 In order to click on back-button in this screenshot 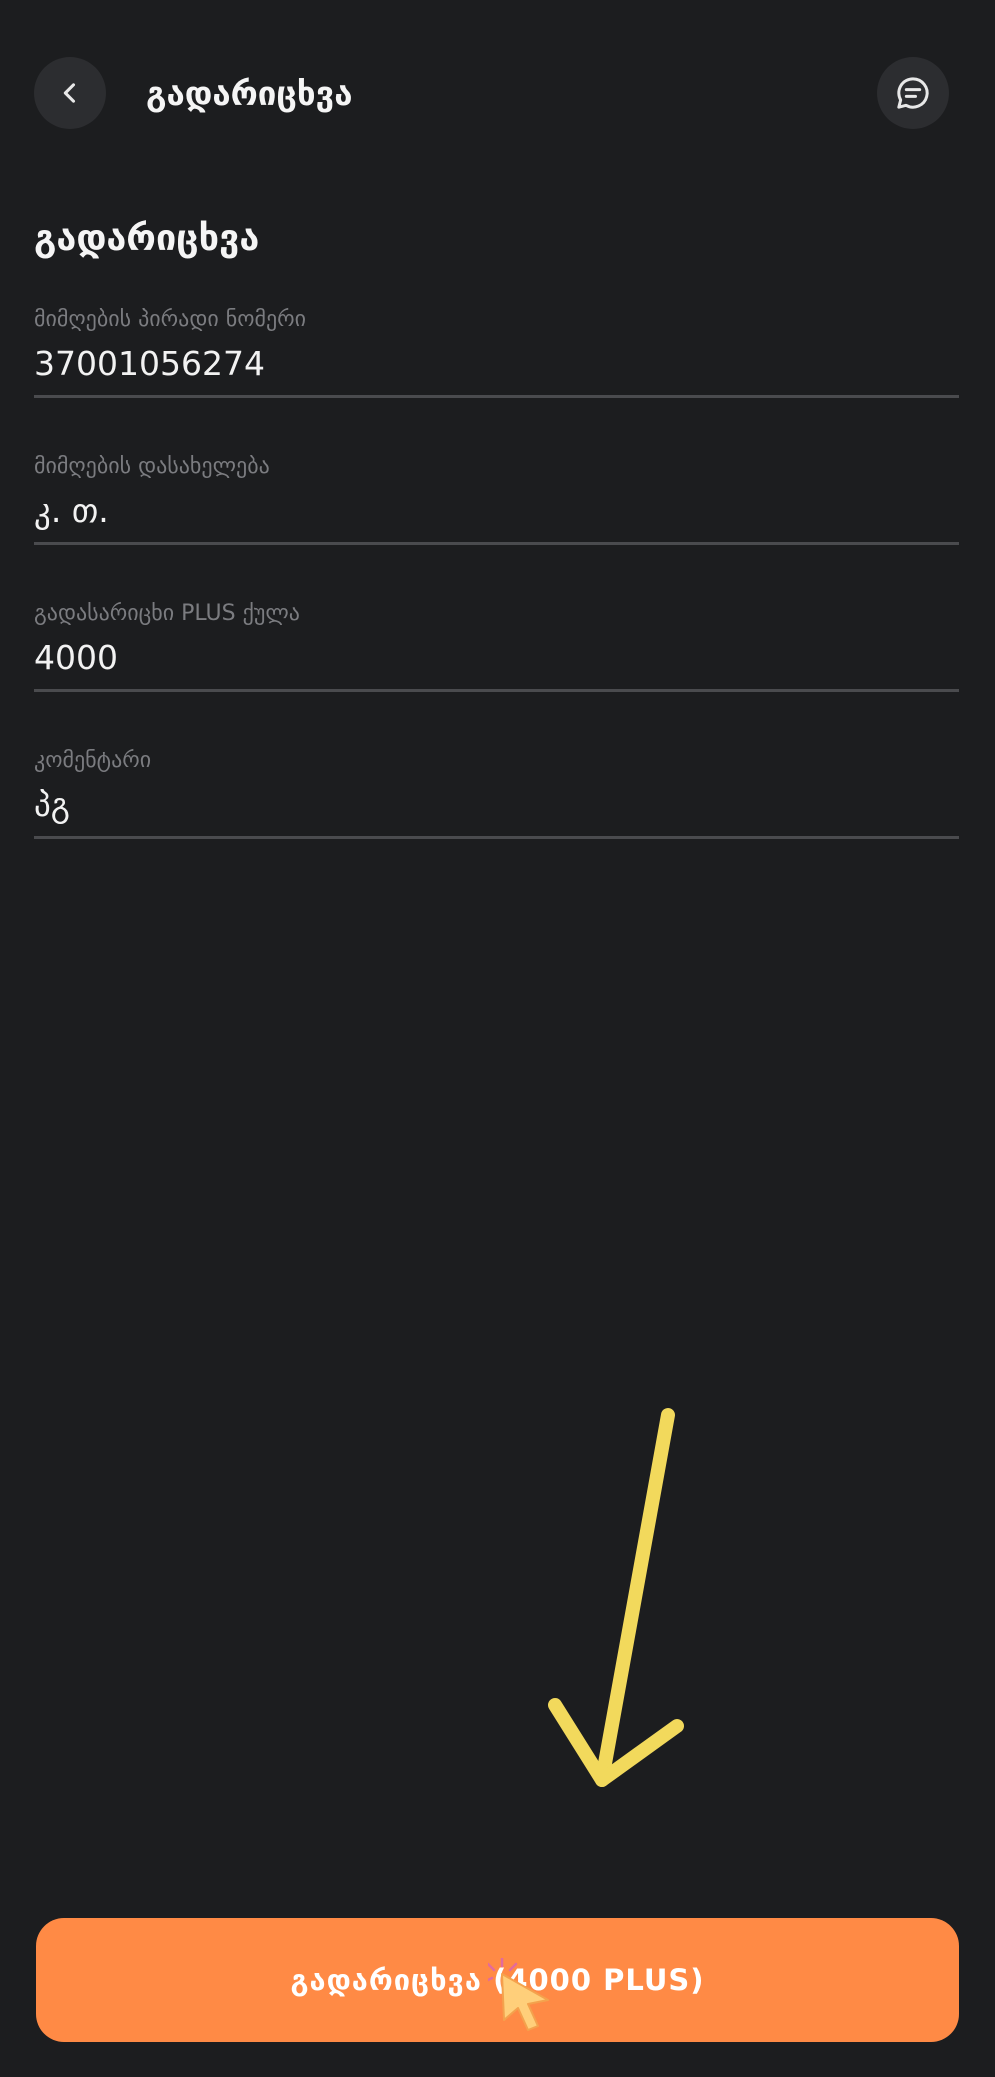, I will do `click(70, 93)`.